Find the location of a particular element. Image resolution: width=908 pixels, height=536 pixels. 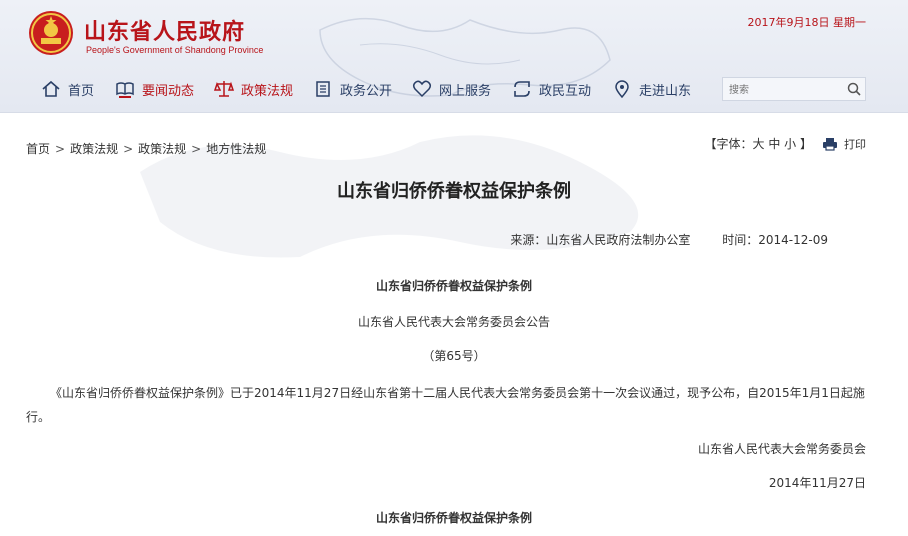

nav-label: 走进山东 is located at coordinates (665, 91).